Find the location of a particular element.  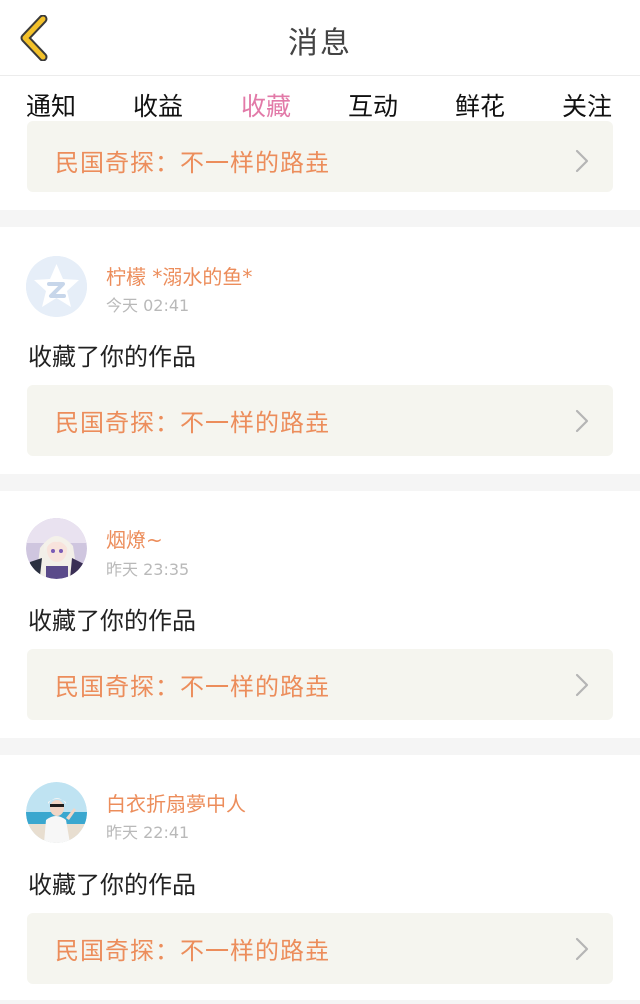

tab-following: 关注 is located at coordinates (587, 105).